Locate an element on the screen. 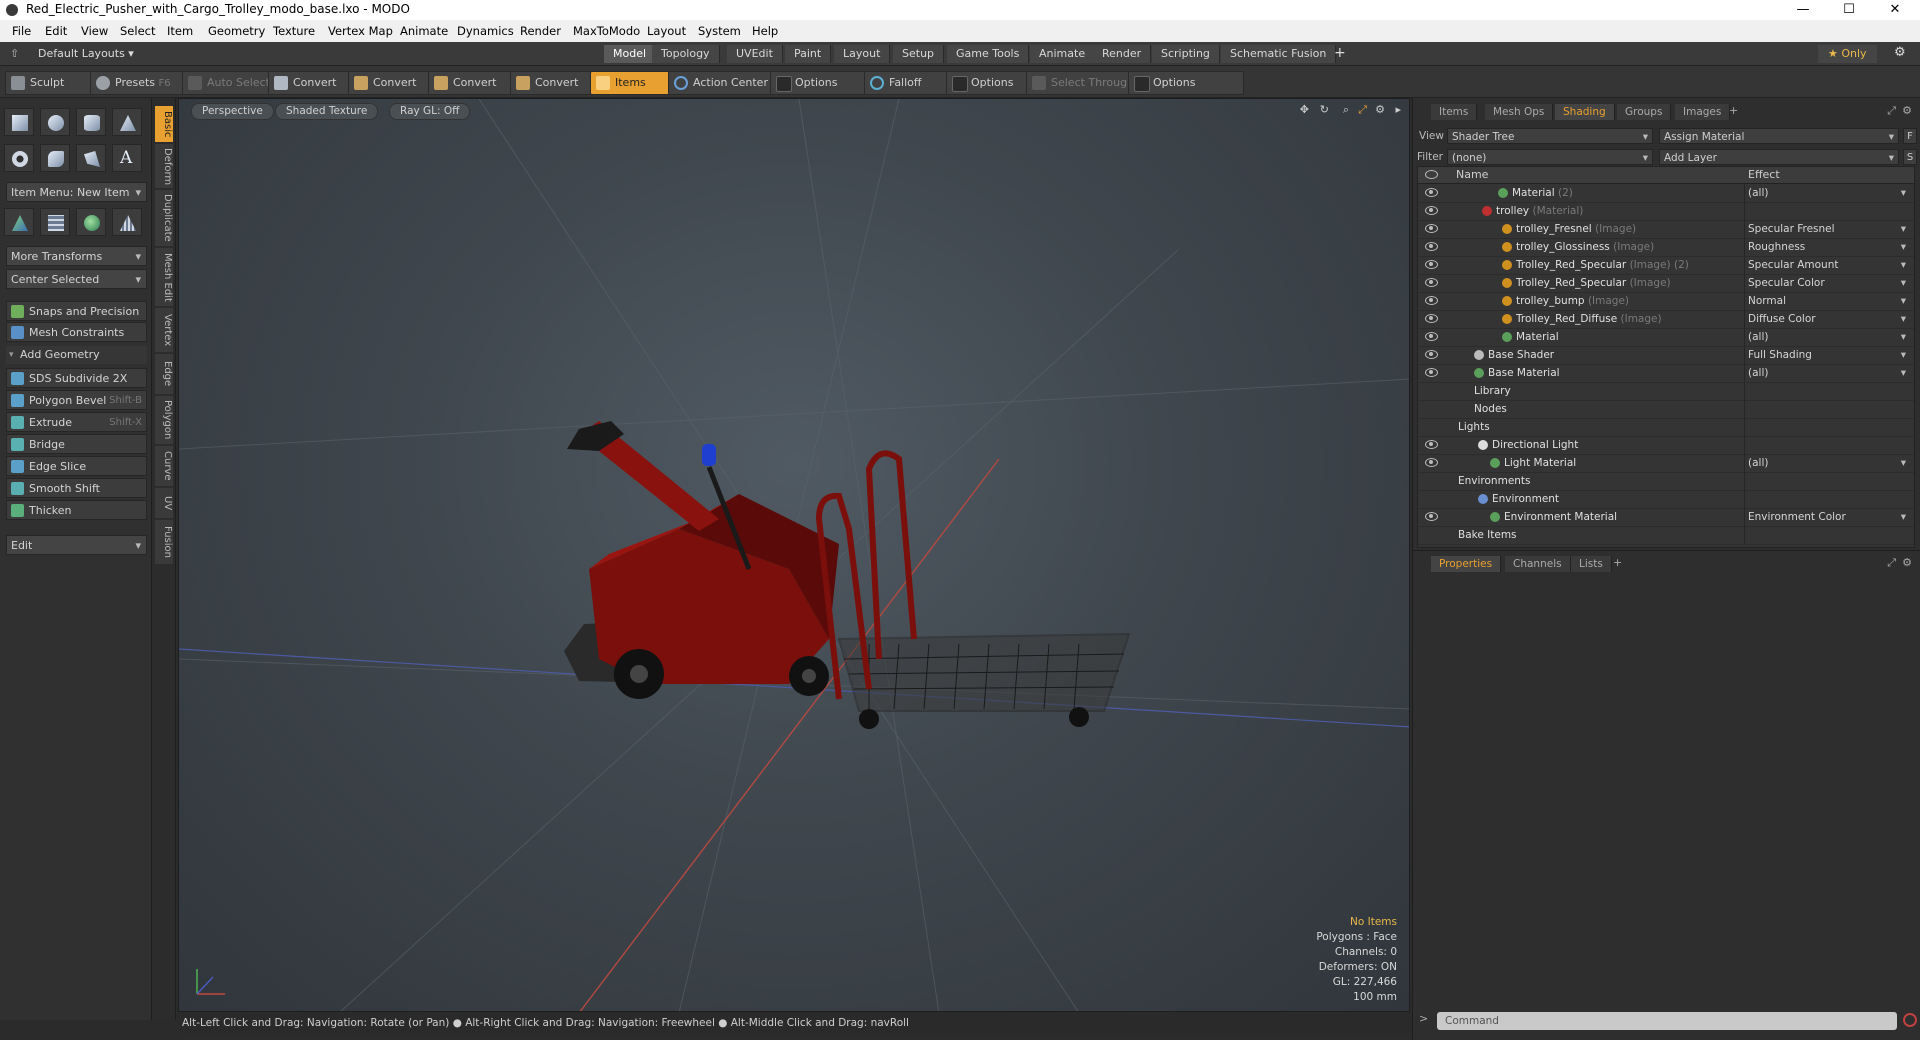 The width and height of the screenshot is (1920, 1040). item-menu-dropdown: Item Menu: New Item is located at coordinates (76, 192).